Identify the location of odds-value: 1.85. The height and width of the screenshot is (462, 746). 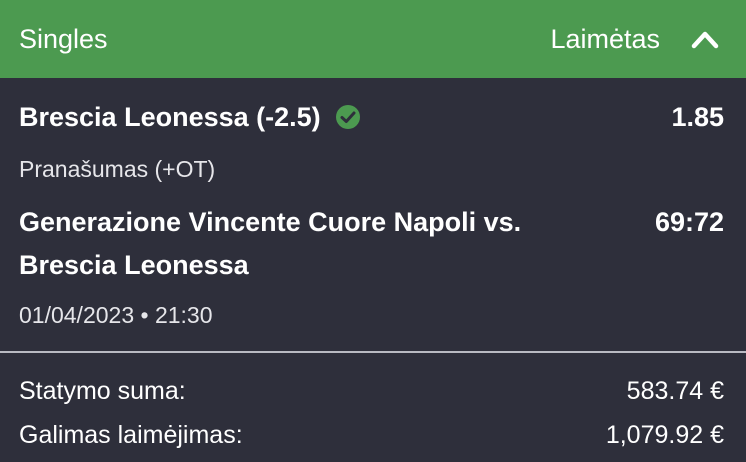
(697, 117).